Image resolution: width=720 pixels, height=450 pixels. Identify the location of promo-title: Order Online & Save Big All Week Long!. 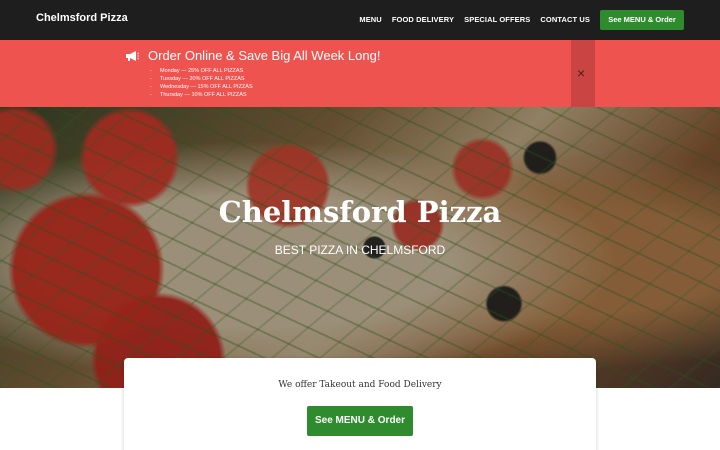
(264, 55).